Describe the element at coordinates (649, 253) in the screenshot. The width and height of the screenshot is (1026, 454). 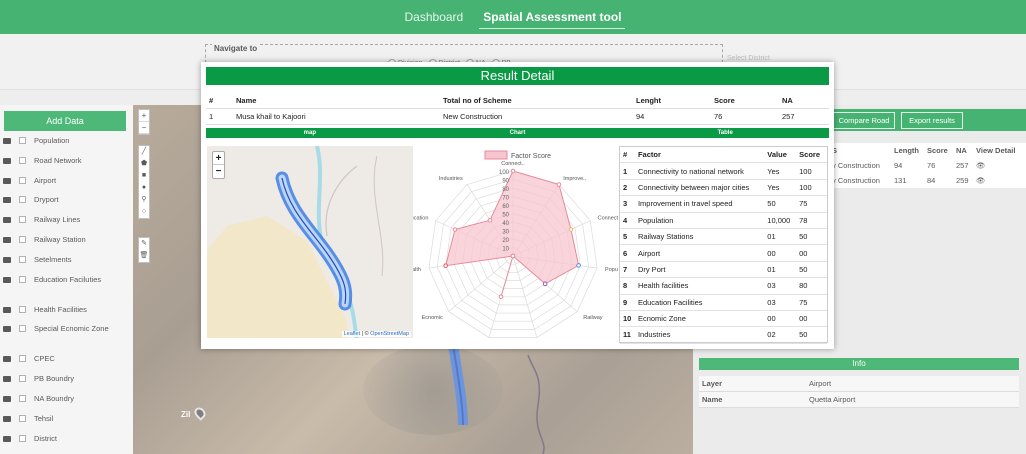
I see `cell-factor: Airport` at that location.